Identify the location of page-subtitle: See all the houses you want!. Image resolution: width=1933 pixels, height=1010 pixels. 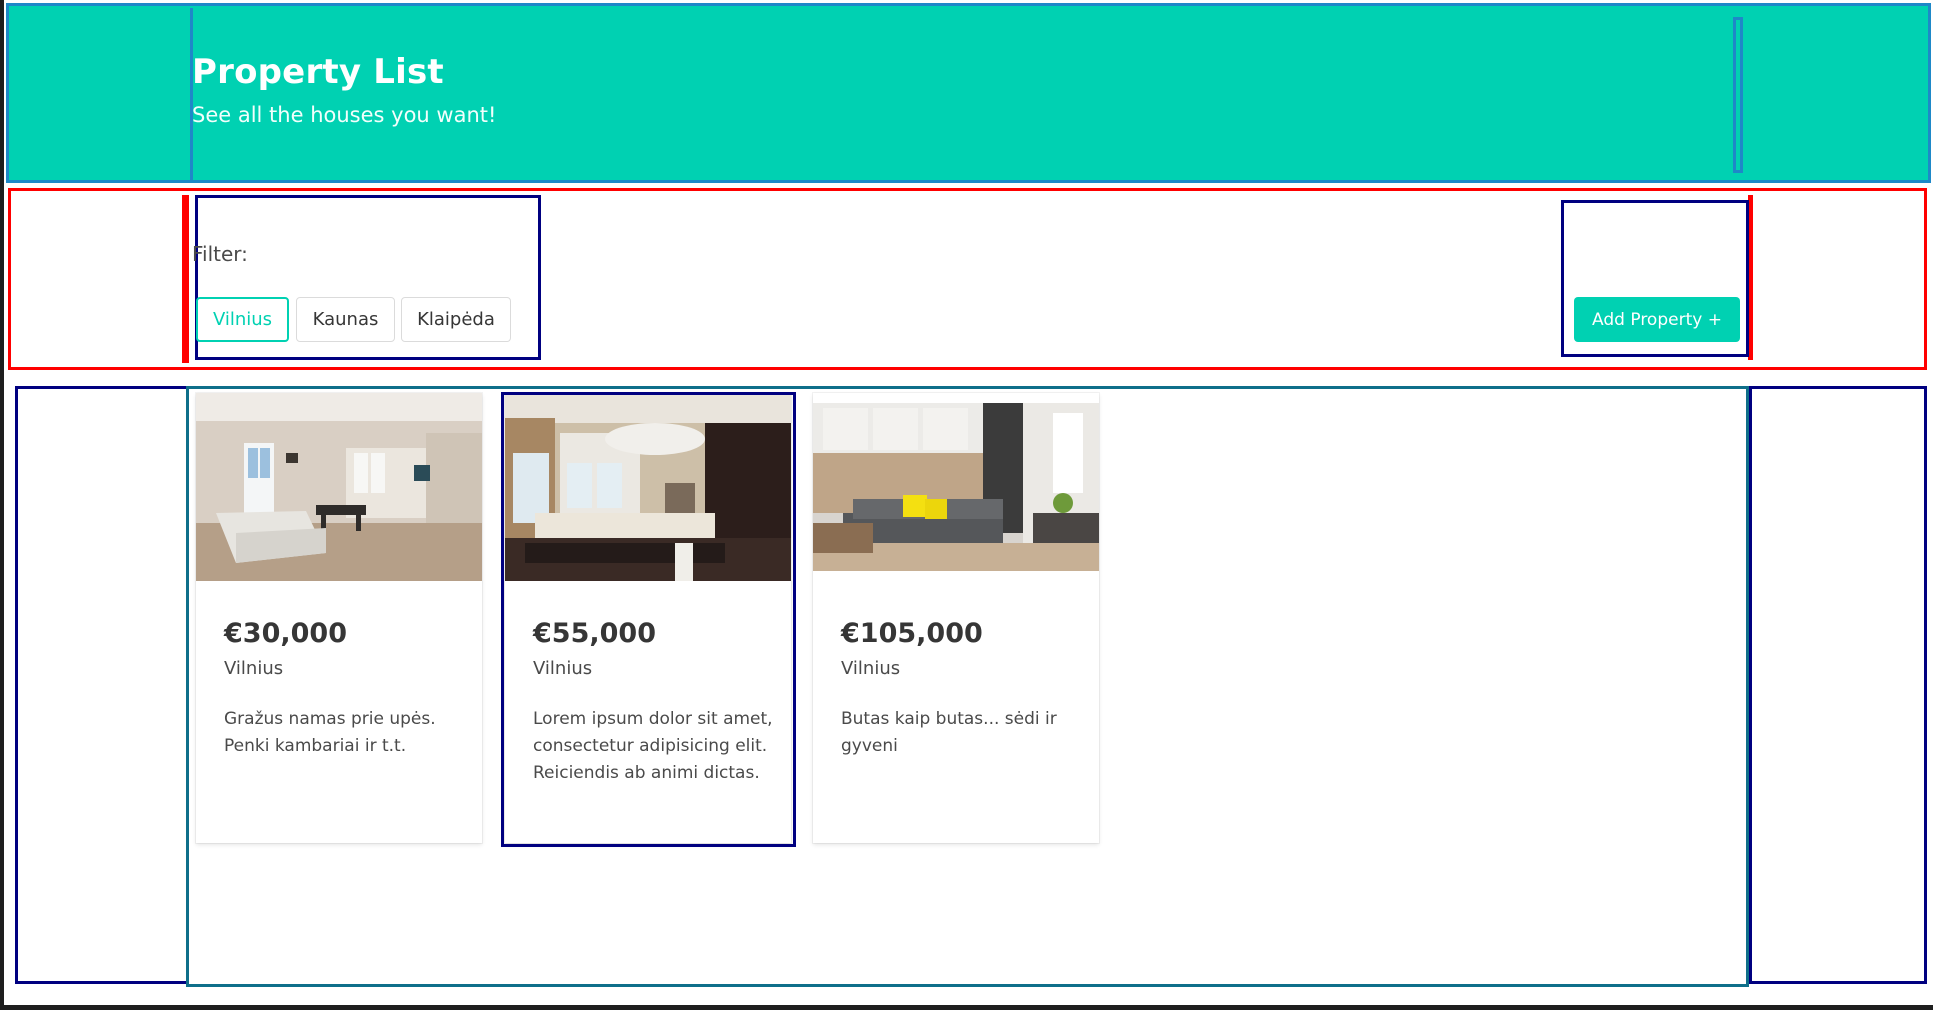
(344, 115).